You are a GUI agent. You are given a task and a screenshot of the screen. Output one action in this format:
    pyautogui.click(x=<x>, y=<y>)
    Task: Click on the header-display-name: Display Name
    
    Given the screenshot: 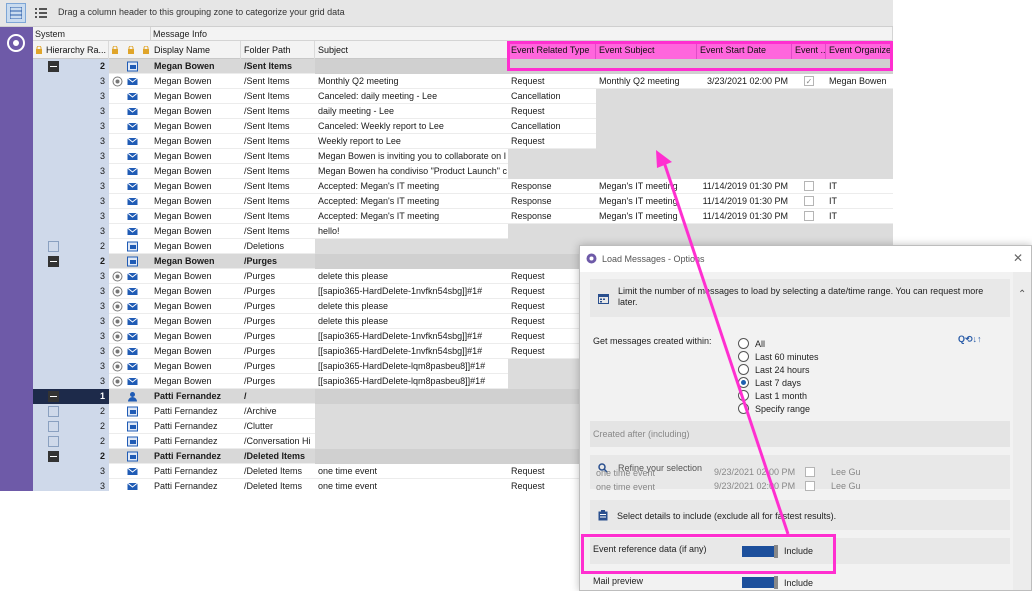 What is the action you would take?
    pyautogui.click(x=196, y=50)
    